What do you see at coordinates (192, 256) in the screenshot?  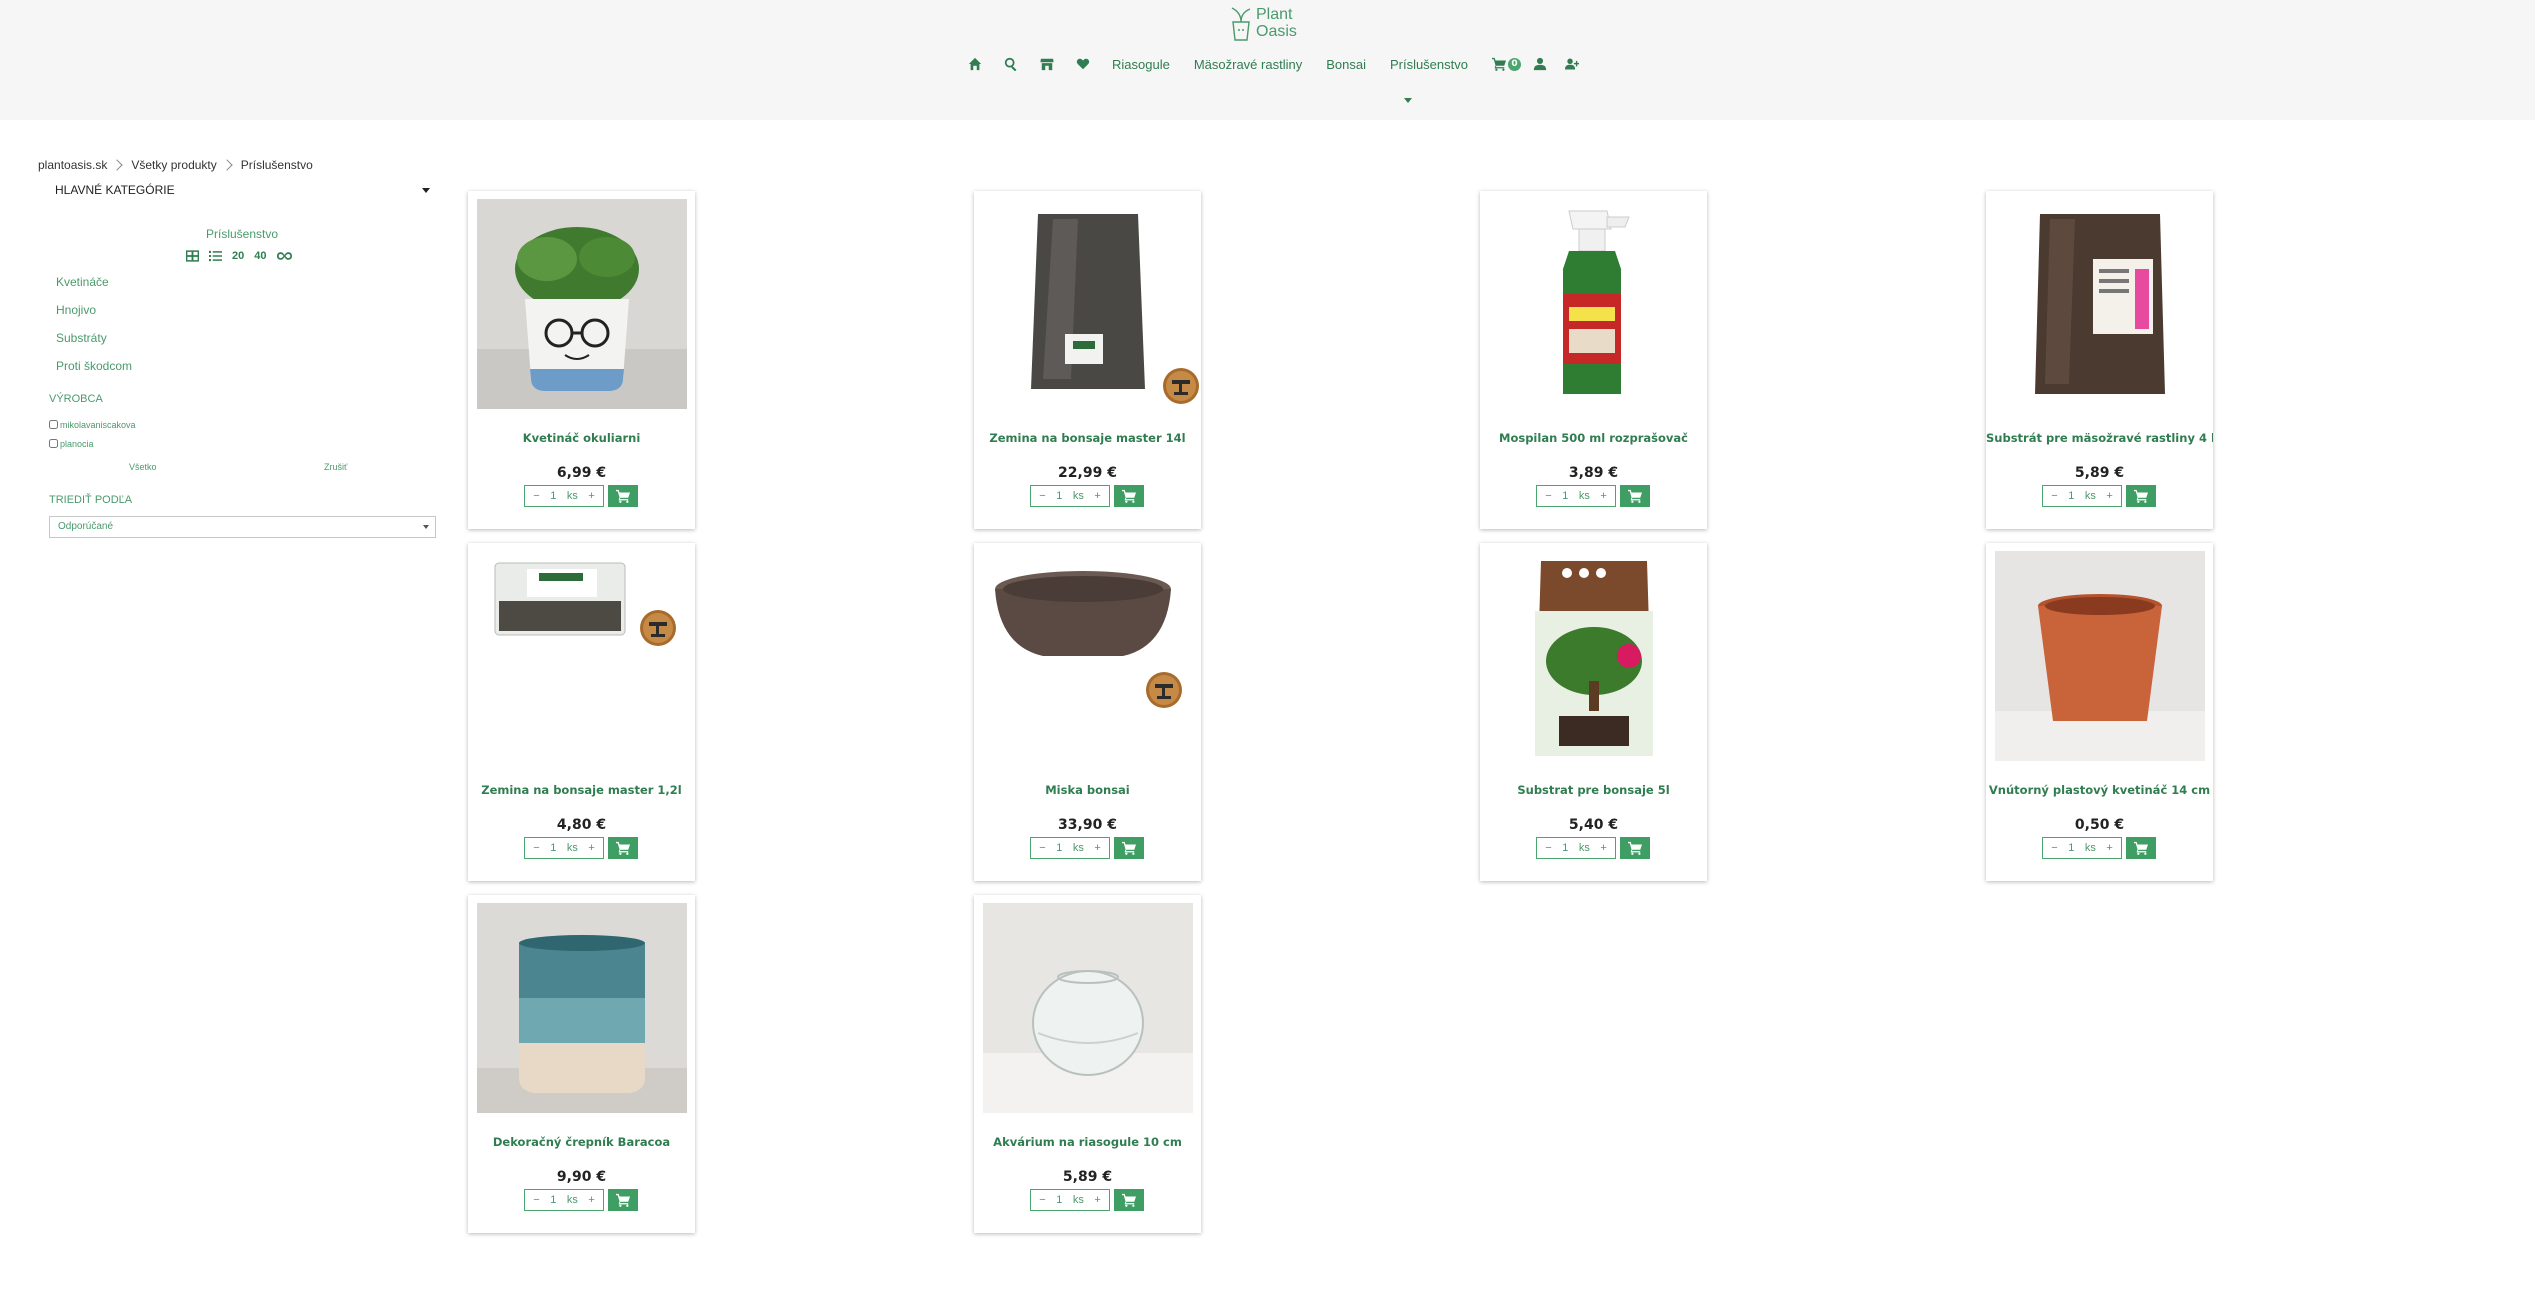 I see `grid-view-icon` at bounding box center [192, 256].